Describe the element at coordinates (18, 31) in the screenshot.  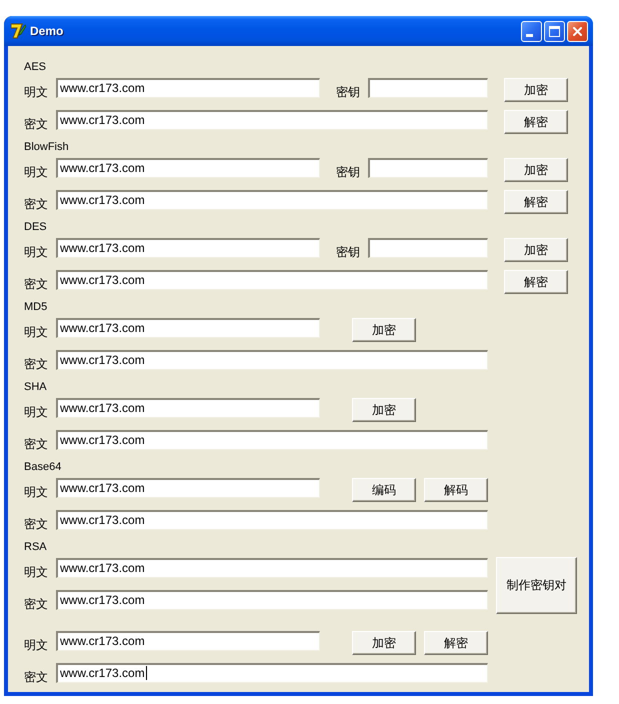
I see `app-icon` at that location.